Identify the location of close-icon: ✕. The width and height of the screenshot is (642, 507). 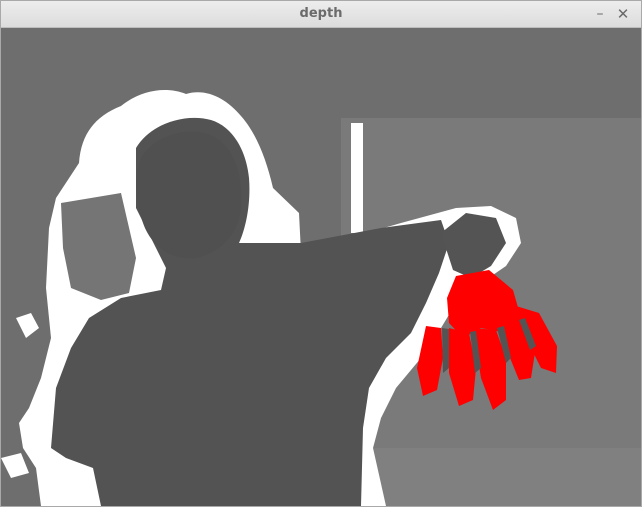
(623, 14).